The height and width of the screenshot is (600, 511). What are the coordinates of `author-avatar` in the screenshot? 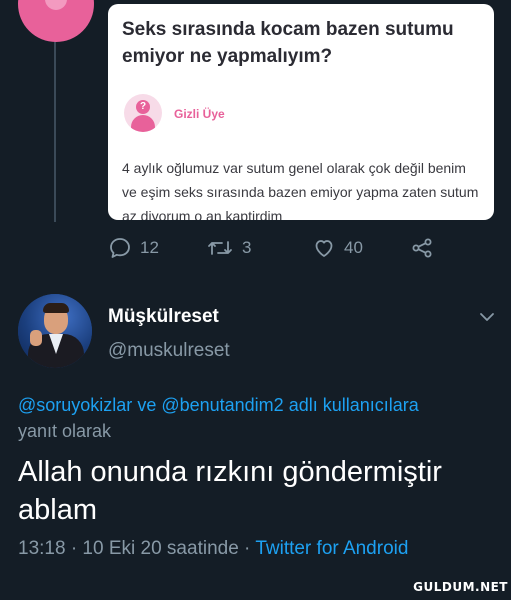 It's located at (55, 331).